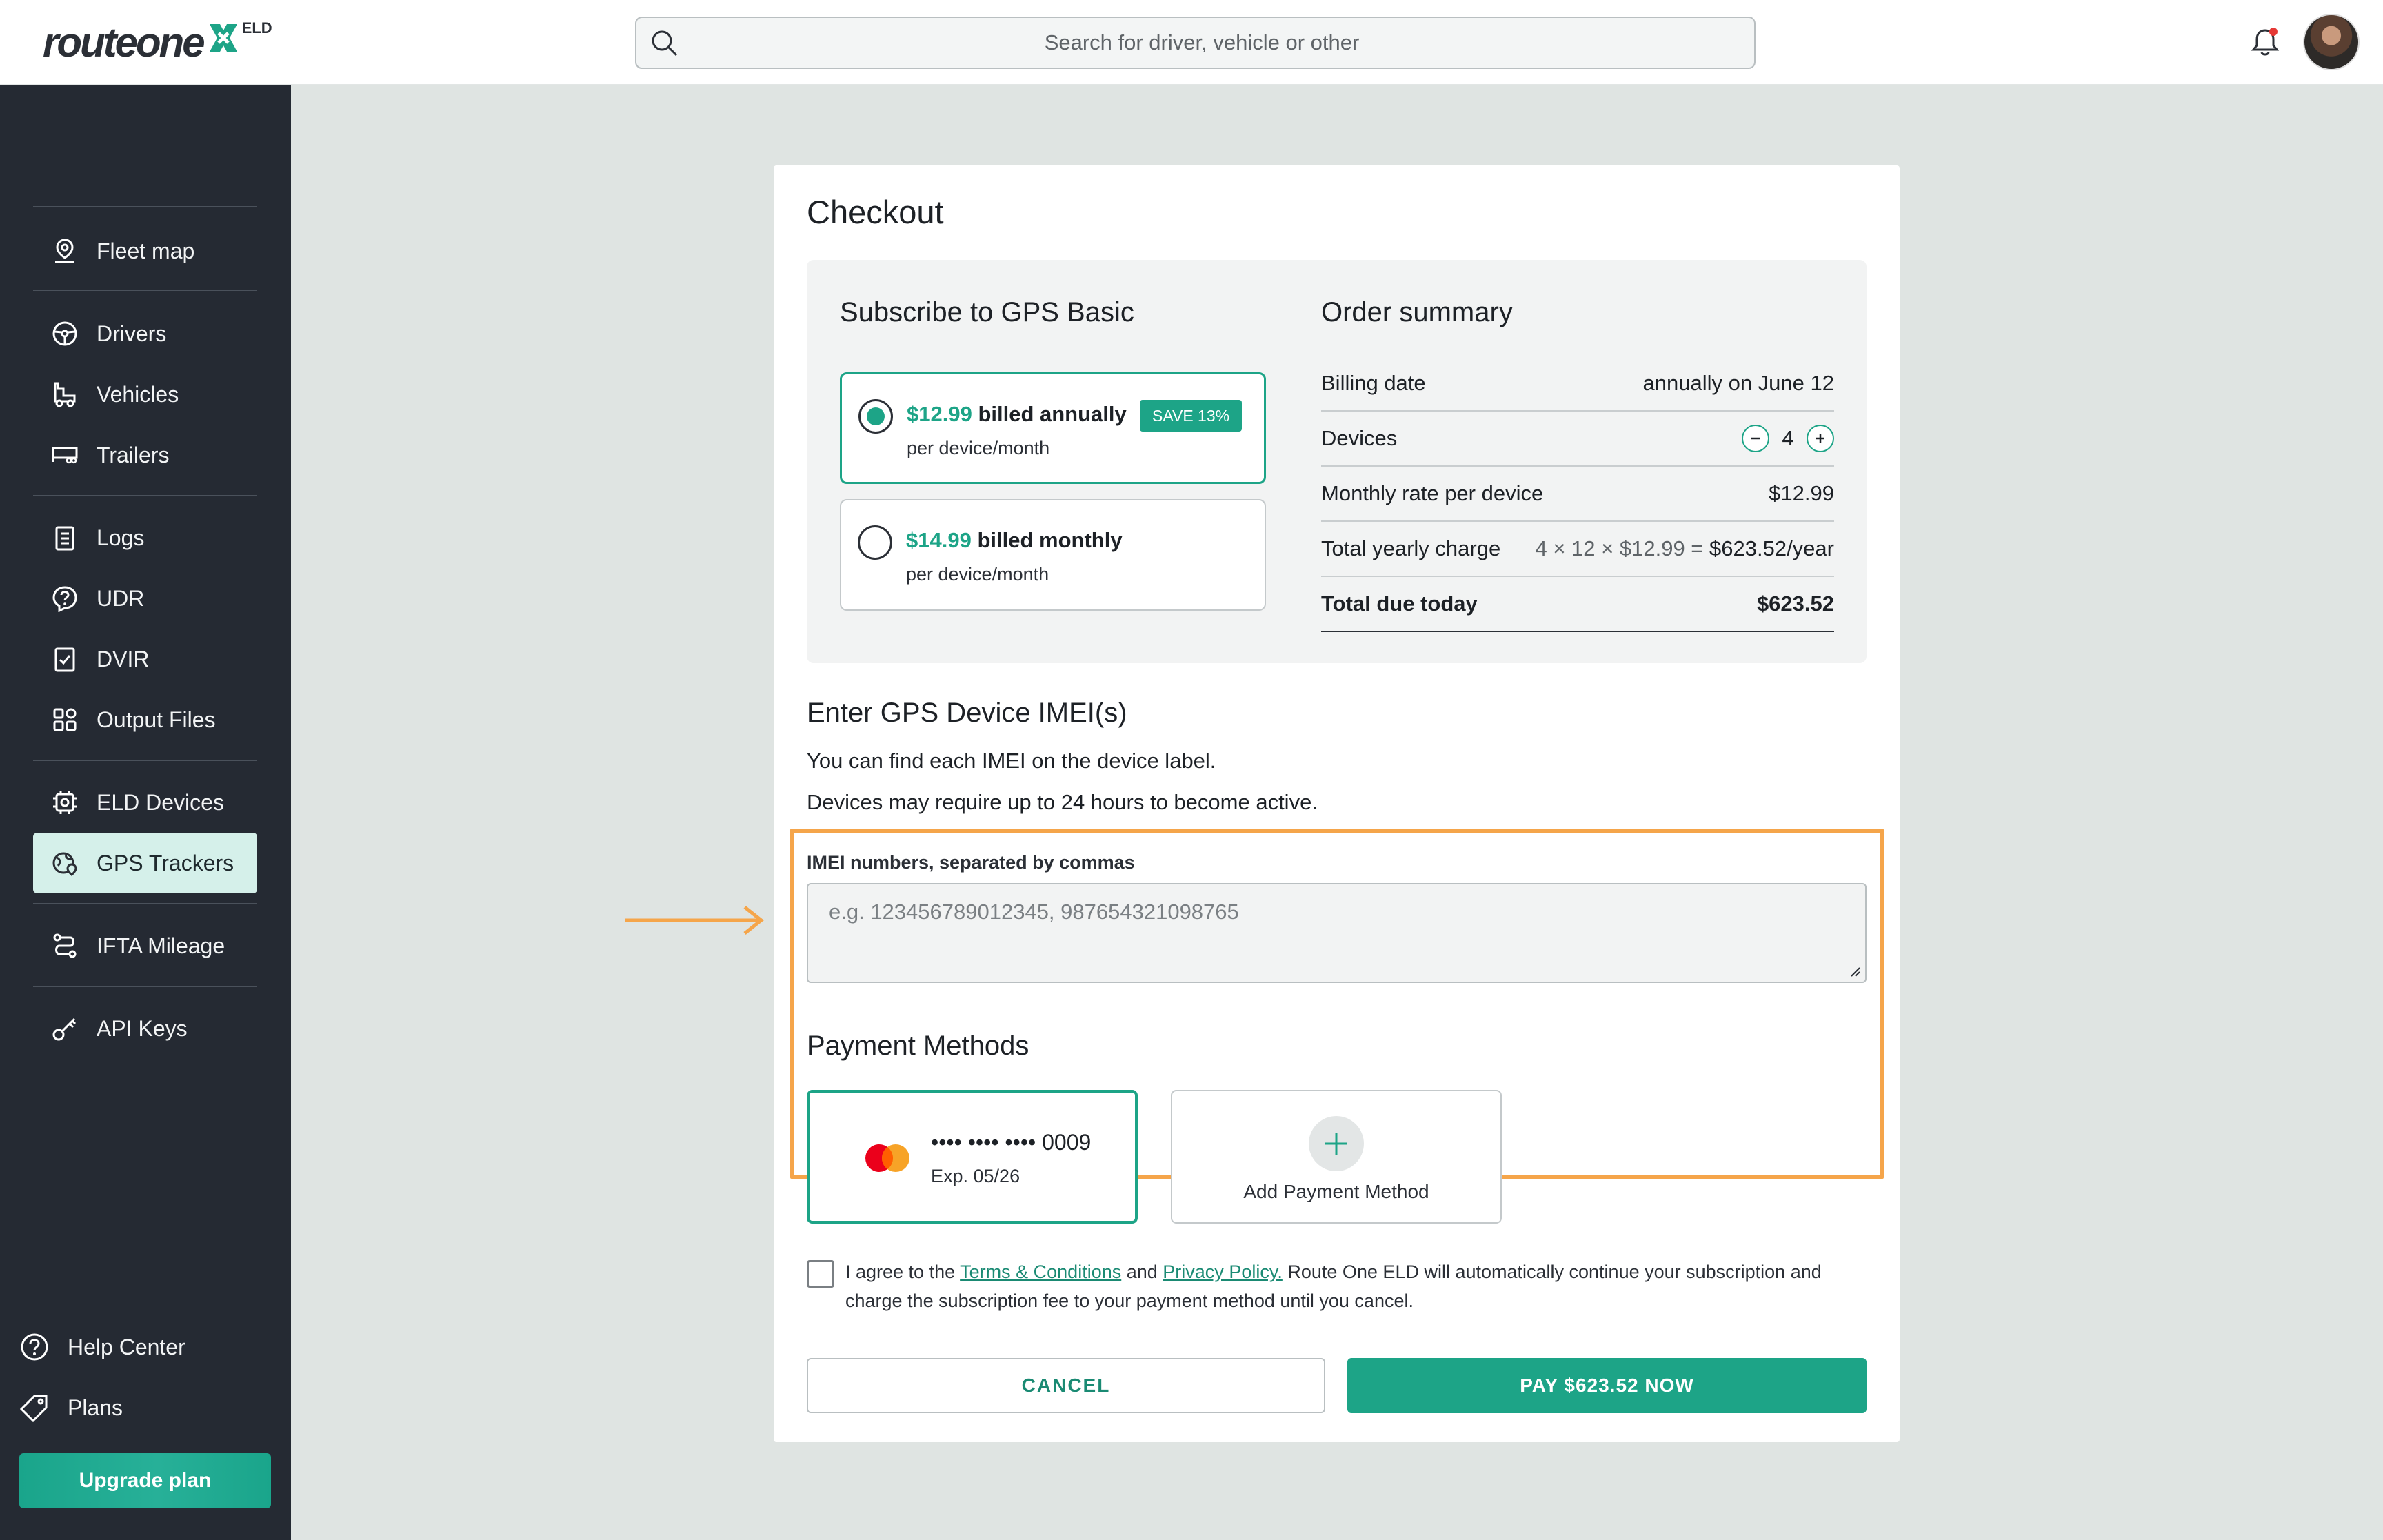 Image resolution: width=2383 pixels, height=1540 pixels. I want to click on sidebar-item-fleet-map: Fleet map, so click(145, 251).